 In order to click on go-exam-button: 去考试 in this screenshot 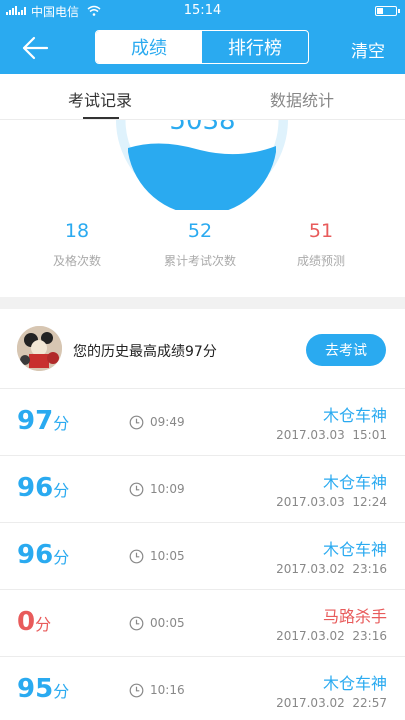, I will do `click(346, 350)`.